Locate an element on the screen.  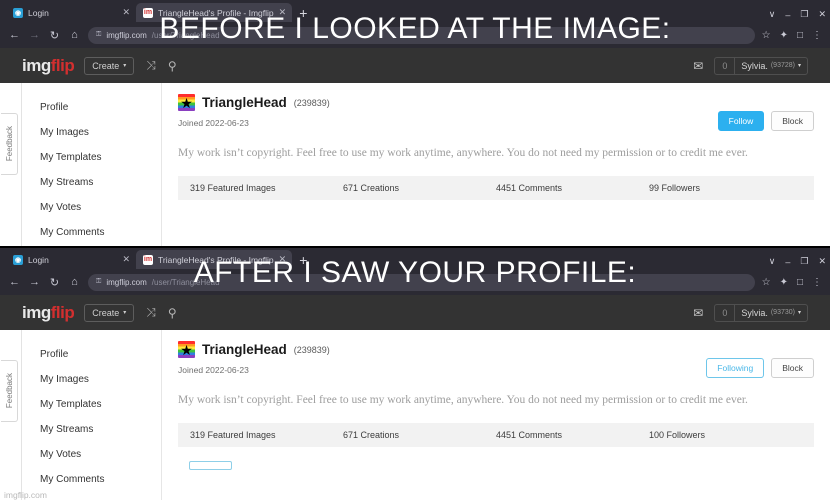
username-menu: Sylvia. (93730) ▾ is located at coordinates (771, 313).